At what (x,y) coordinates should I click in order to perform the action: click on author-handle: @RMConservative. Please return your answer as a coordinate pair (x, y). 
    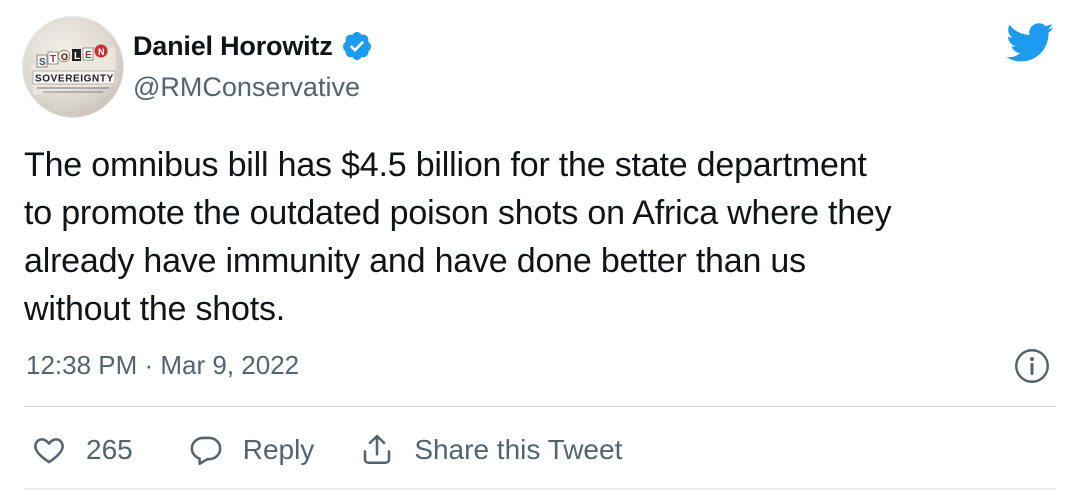
    Looking at the image, I should click on (246, 87).